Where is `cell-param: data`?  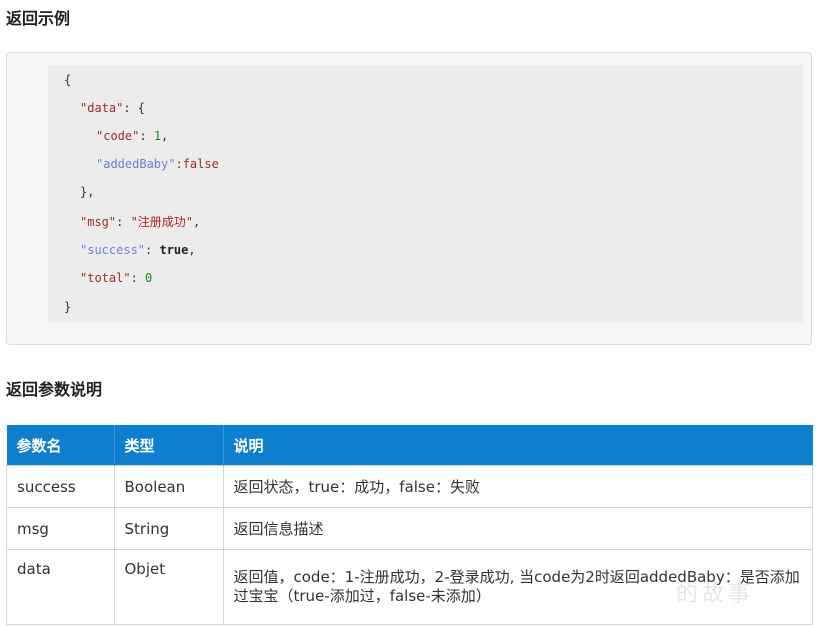 cell-param: data is located at coordinates (60, 587).